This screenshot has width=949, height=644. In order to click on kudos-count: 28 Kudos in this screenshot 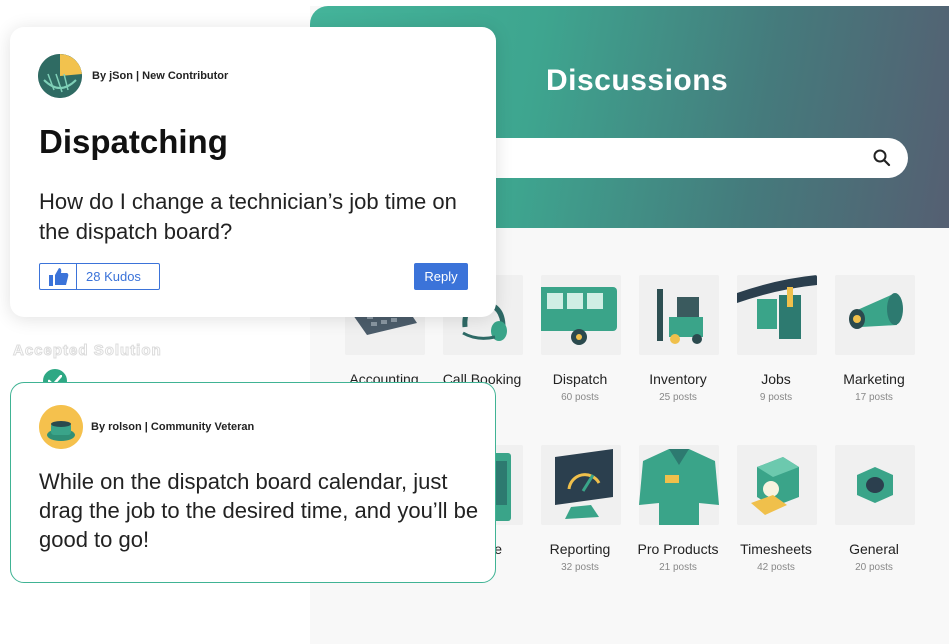, I will do `click(113, 276)`.